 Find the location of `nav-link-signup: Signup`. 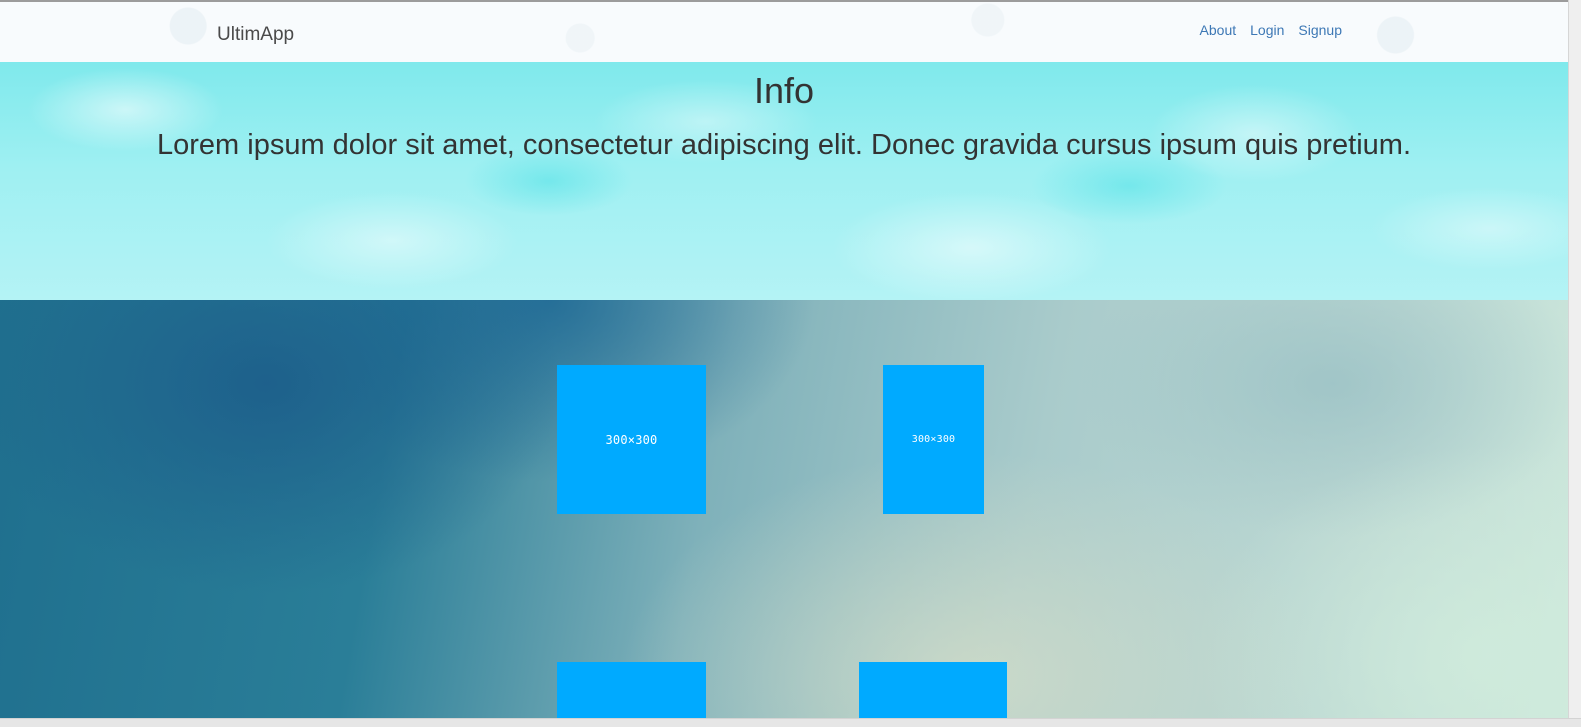

nav-link-signup: Signup is located at coordinates (1313, 30).